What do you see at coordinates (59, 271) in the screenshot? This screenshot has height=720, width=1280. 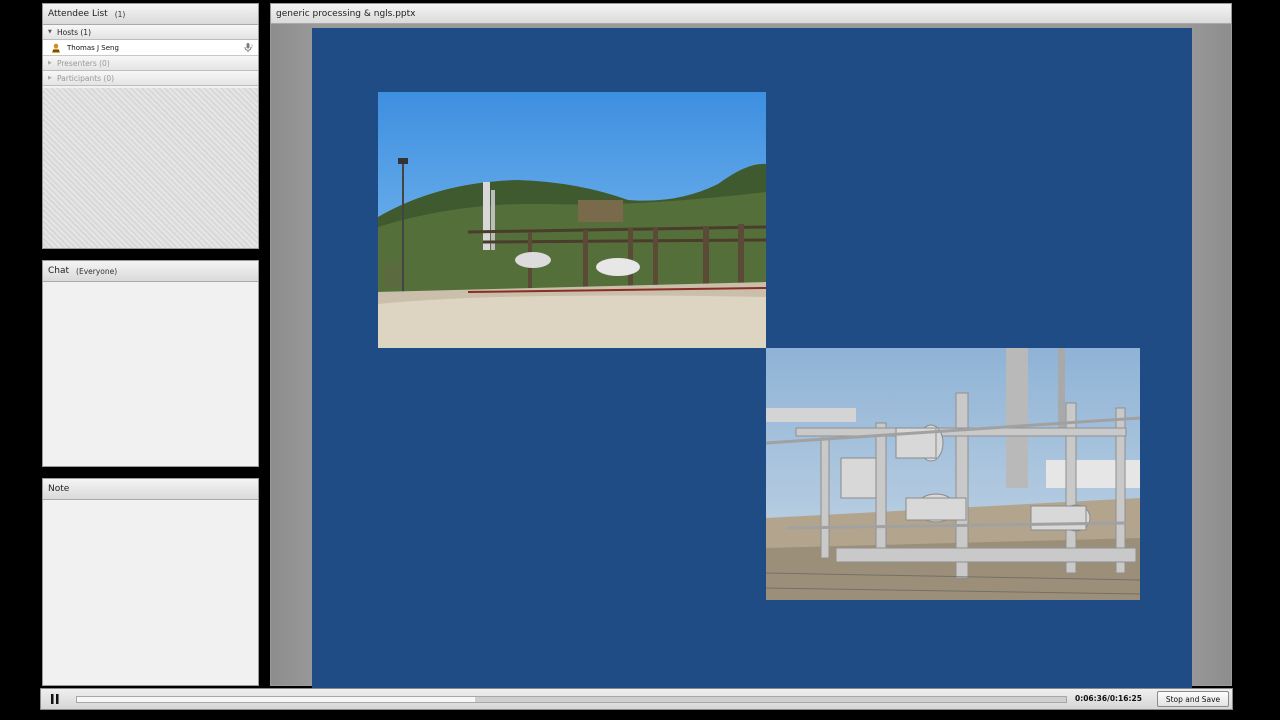 I see `chat-title: Chat` at bounding box center [59, 271].